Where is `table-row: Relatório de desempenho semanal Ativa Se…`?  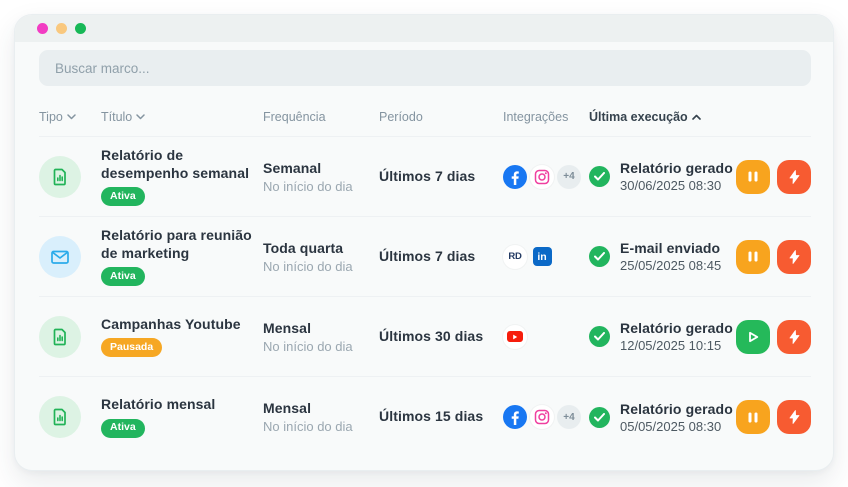 table-row: Relatório de desempenho semanal Ativa Se… is located at coordinates (425, 177).